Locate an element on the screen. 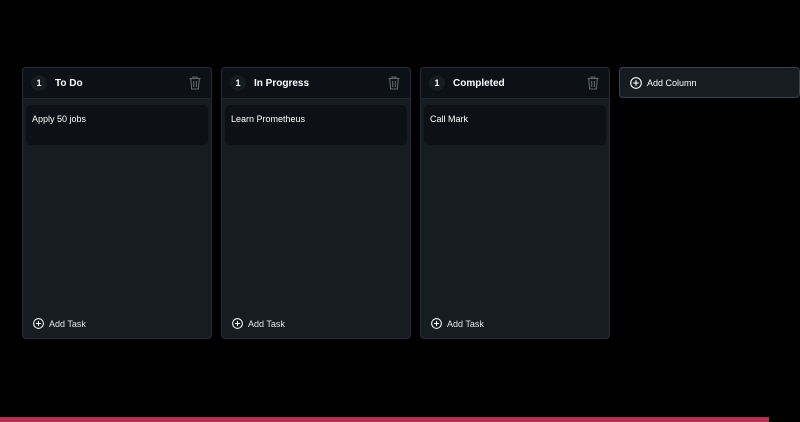 The height and width of the screenshot is (422, 800). add-column-label: Add Column is located at coordinates (672, 82).